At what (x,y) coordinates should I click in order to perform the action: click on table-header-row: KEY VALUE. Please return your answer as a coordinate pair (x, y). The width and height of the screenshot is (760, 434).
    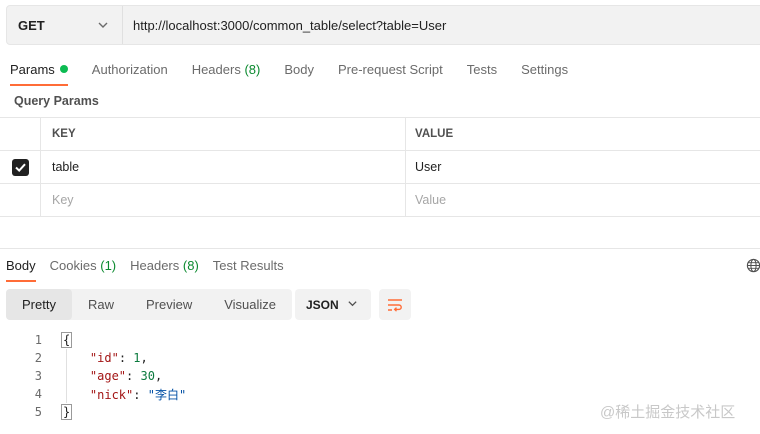
    Looking at the image, I should click on (380, 134).